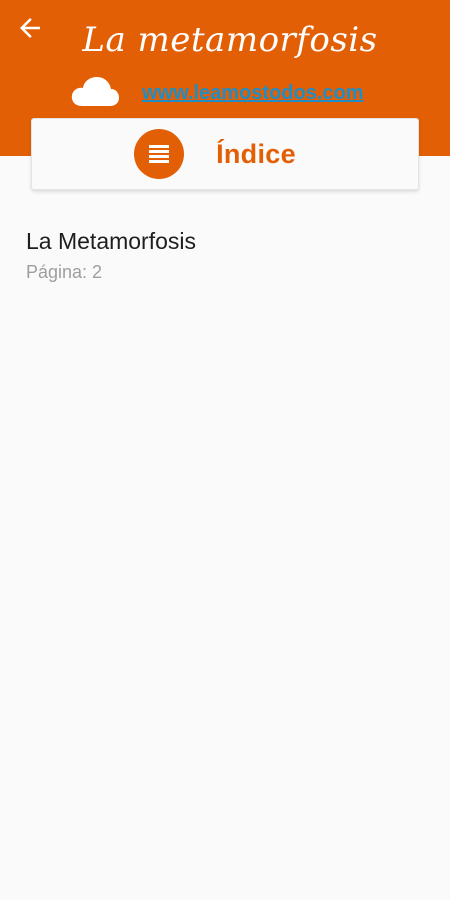 Image resolution: width=450 pixels, height=900 pixels. What do you see at coordinates (95, 91) in the screenshot?
I see `cloud-icon` at bounding box center [95, 91].